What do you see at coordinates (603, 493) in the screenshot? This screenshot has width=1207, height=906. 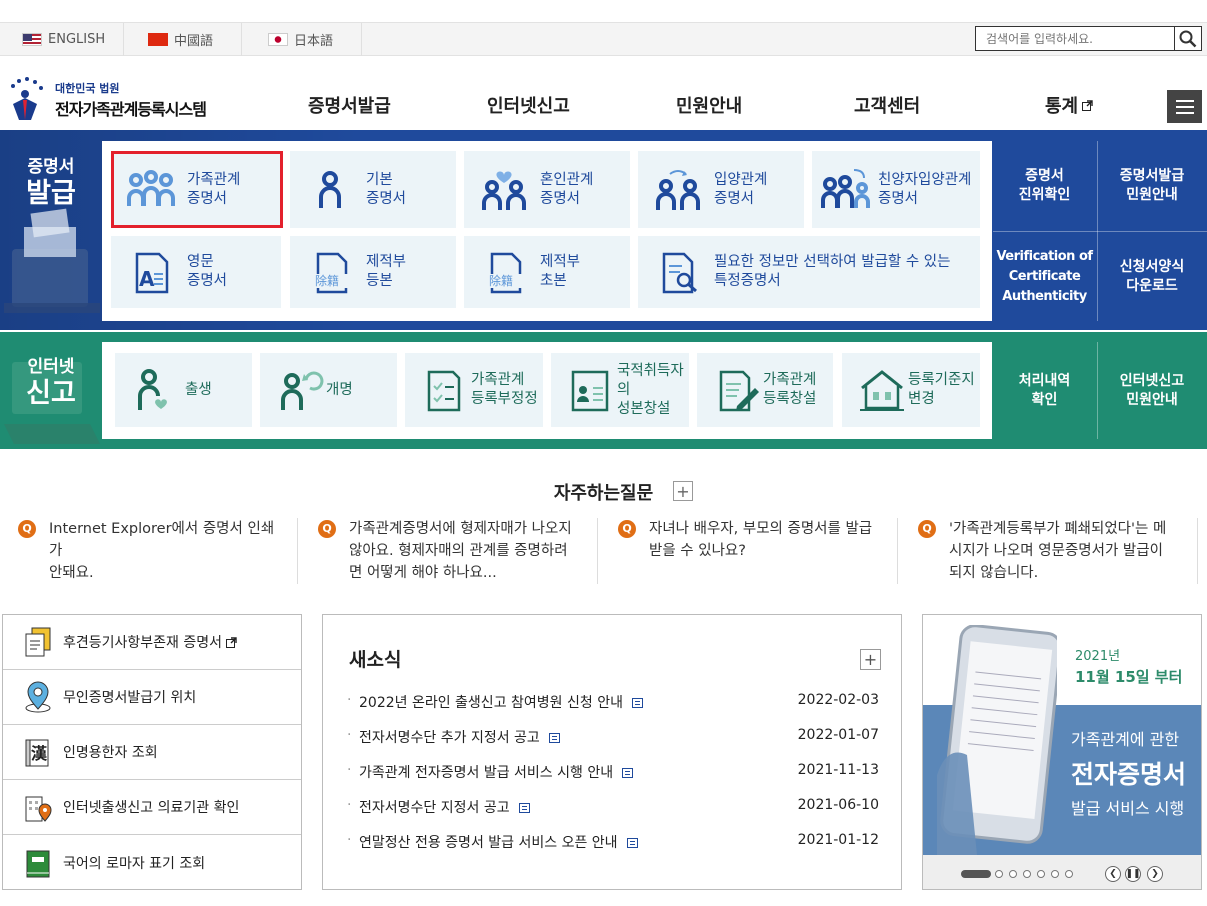 I see `faq-title: 자주하는질문` at bounding box center [603, 493].